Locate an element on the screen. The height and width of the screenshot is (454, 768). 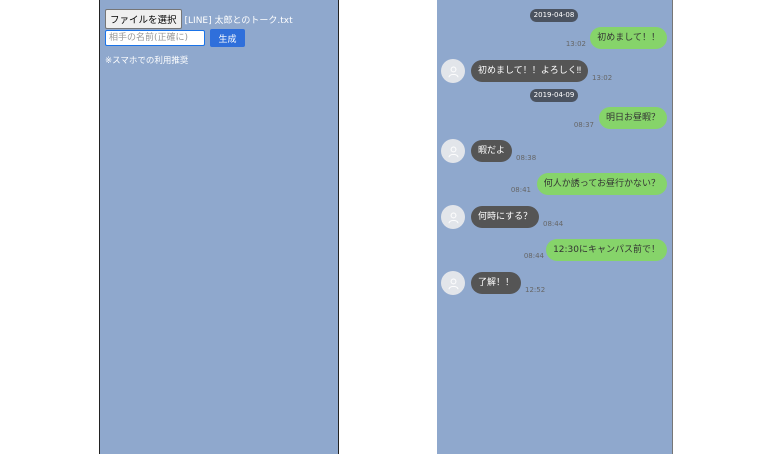
generate-button: 生成 is located at coordinates (227, 38).